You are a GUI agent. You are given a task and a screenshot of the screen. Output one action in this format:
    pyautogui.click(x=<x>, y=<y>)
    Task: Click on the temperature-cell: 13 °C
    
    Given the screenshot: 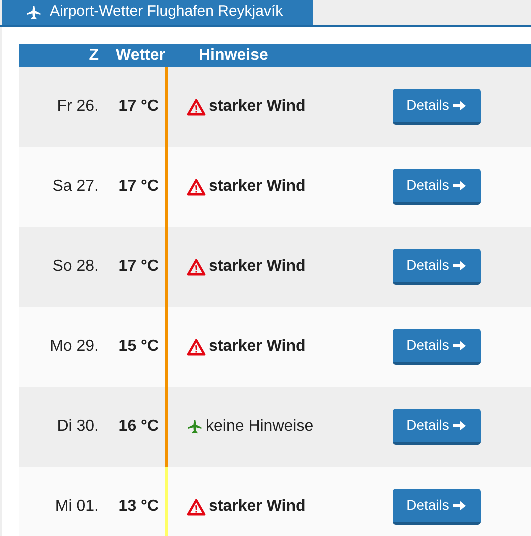 What is the action you would take?
    pyautogui.click(x=133, y=501)
    